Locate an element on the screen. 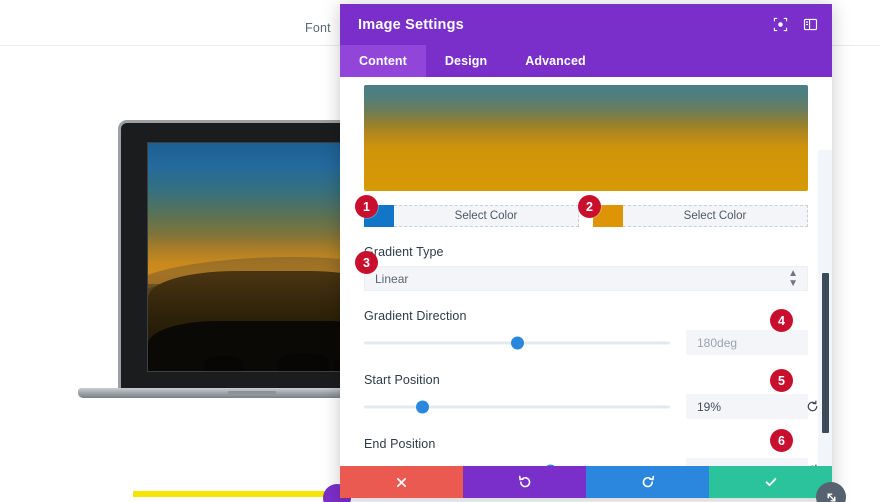 The width and height of the screenshot is (880, 502). gradient-color-2-group: Select Color is located at coordinates (700, 216).